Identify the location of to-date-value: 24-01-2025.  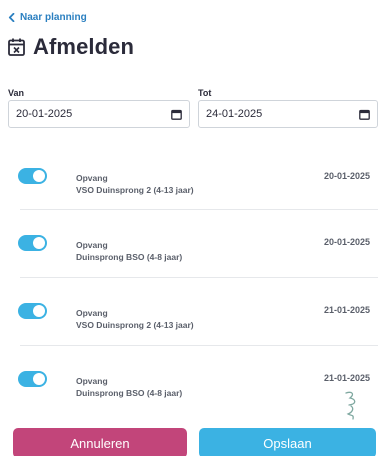
(234, 114).